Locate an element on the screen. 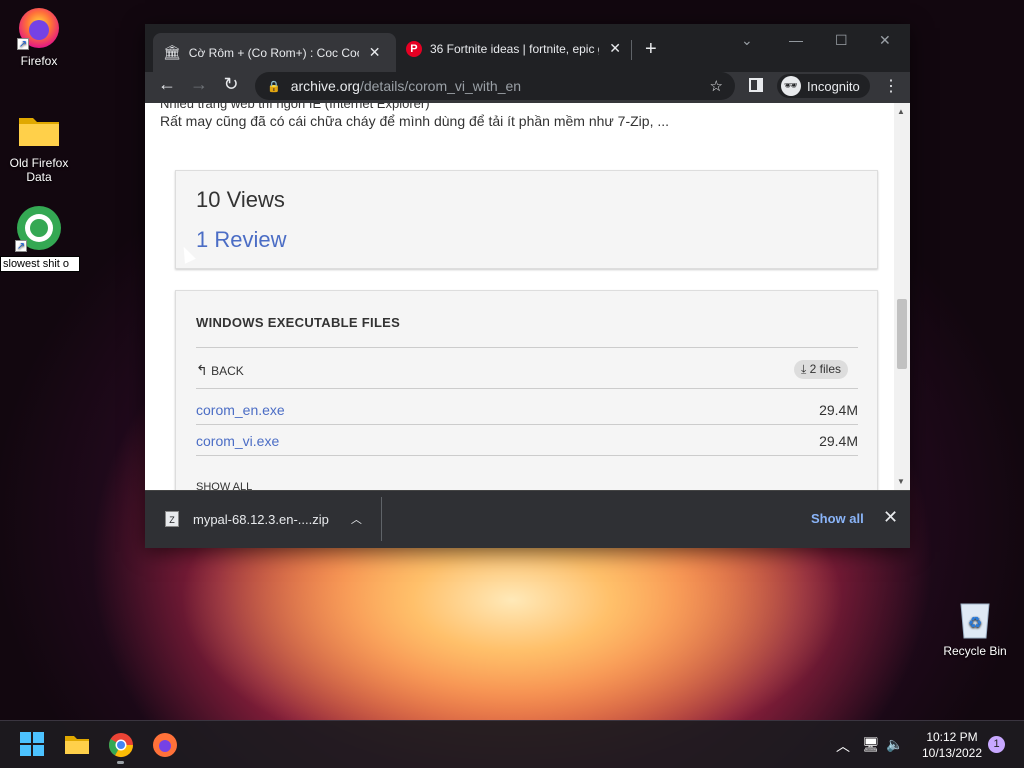 This screenshot has height=768, width=1024. tab-title: Cờ Rôm + (Co Rom+) : Coc Coc : is located at coordinates (273, 52).